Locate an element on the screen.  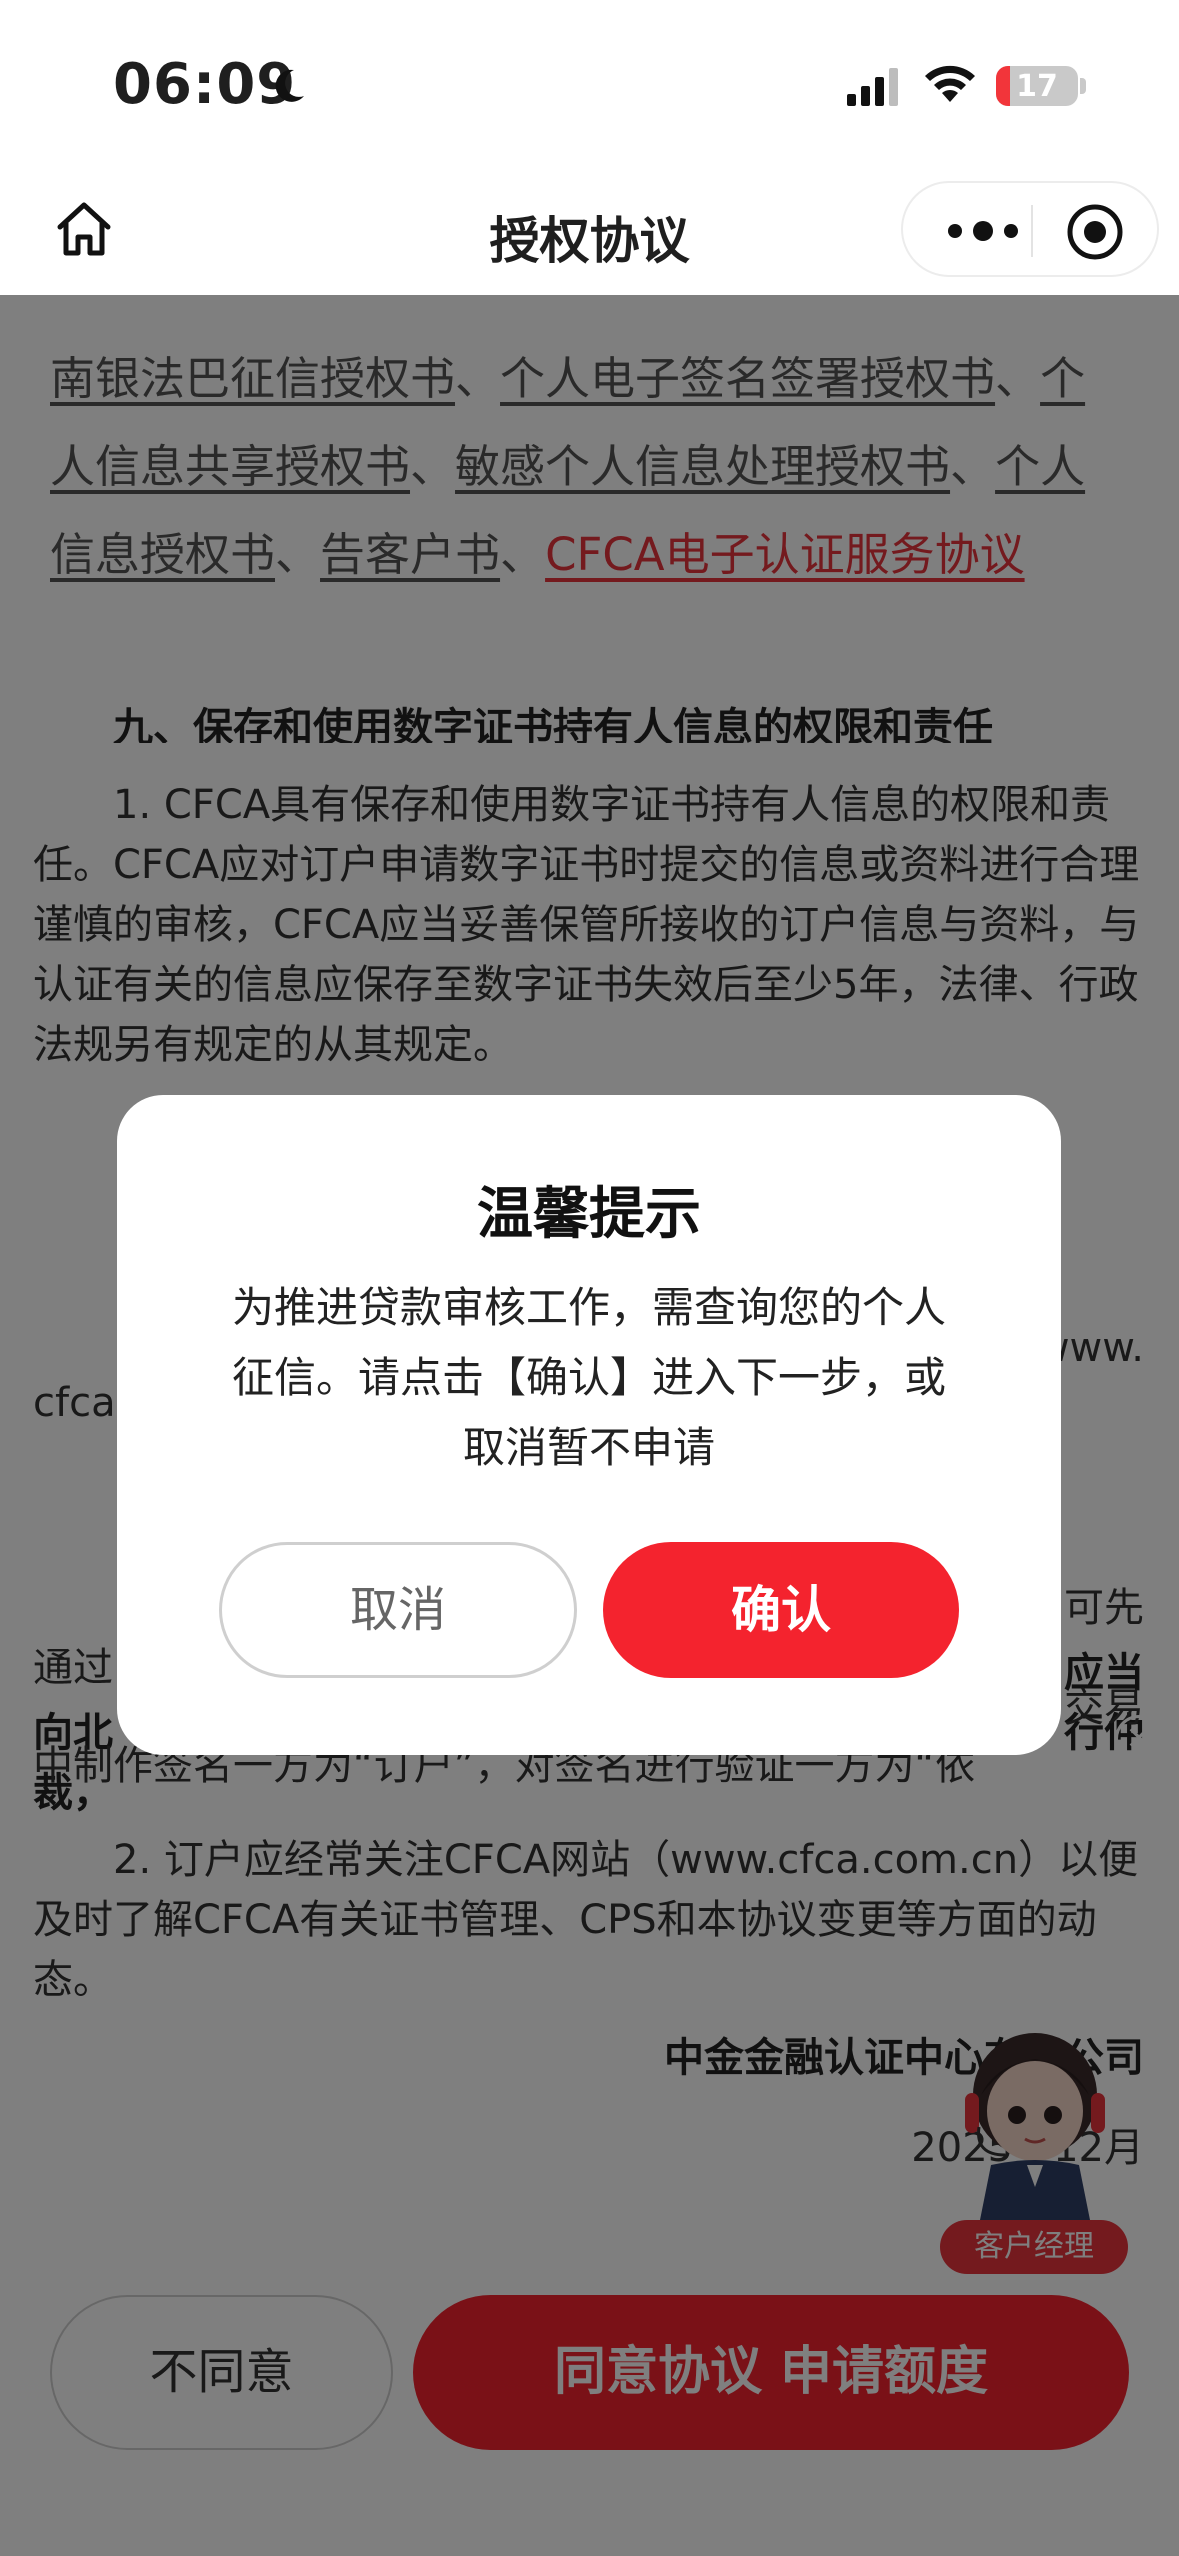
battery-icon: 17 is located at coordinates (1037, 86).